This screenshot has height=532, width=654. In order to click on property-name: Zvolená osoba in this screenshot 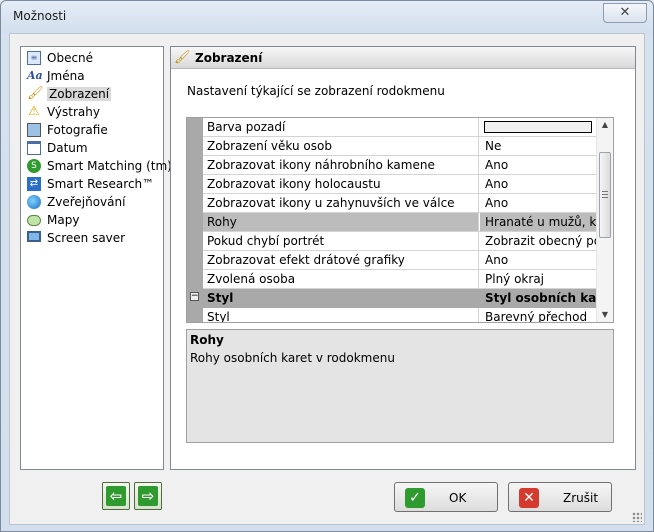, I will do `click(341, 279)`.